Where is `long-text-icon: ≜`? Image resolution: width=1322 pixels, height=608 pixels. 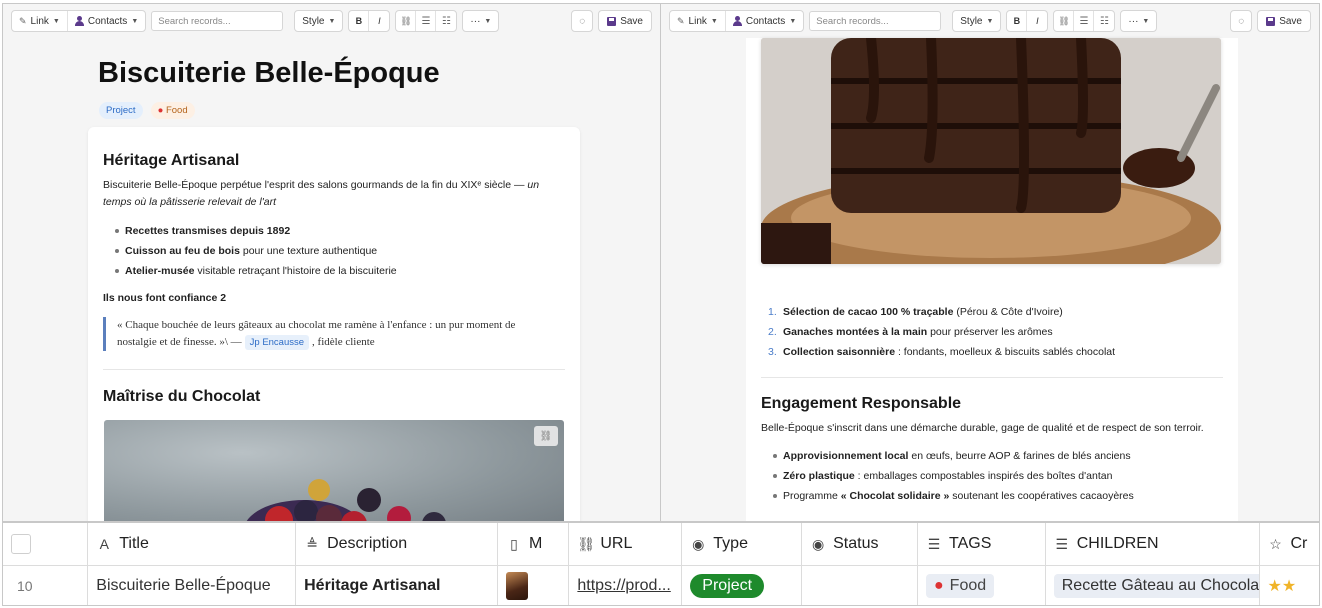 long-text-icon: ≜ is located at coordinates (312, 543).